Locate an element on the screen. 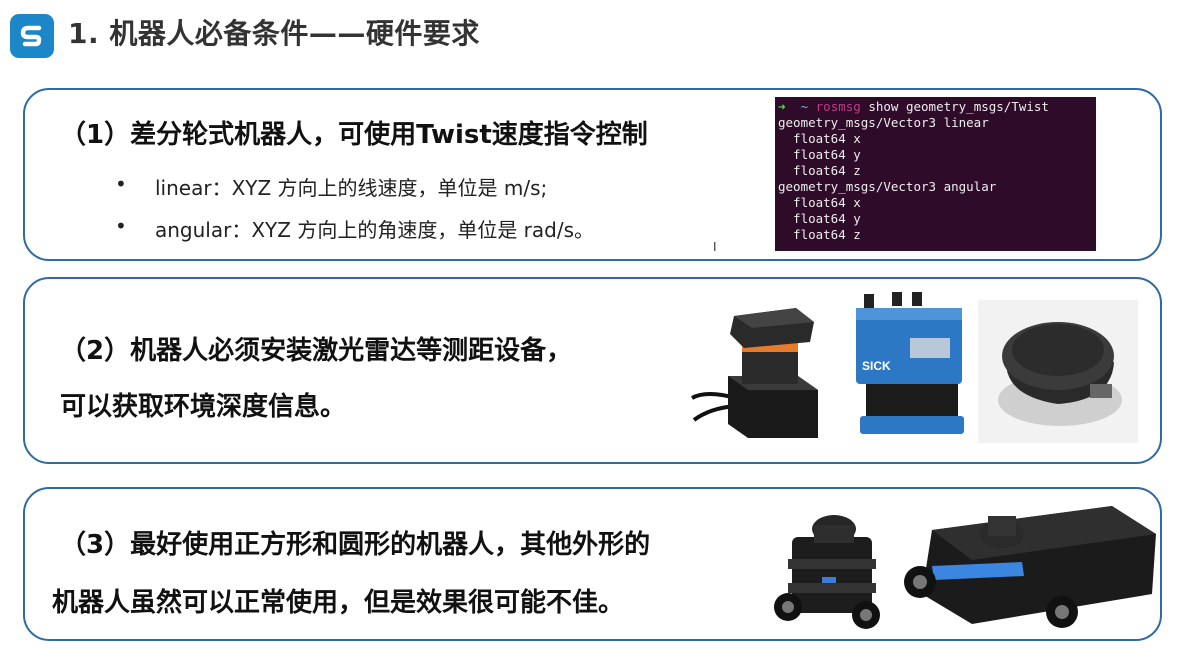 This screenshot has width=1185, height=649. section2-heading-line2: 可以获取环境深度信息。 is located at coordinates (203, 407).